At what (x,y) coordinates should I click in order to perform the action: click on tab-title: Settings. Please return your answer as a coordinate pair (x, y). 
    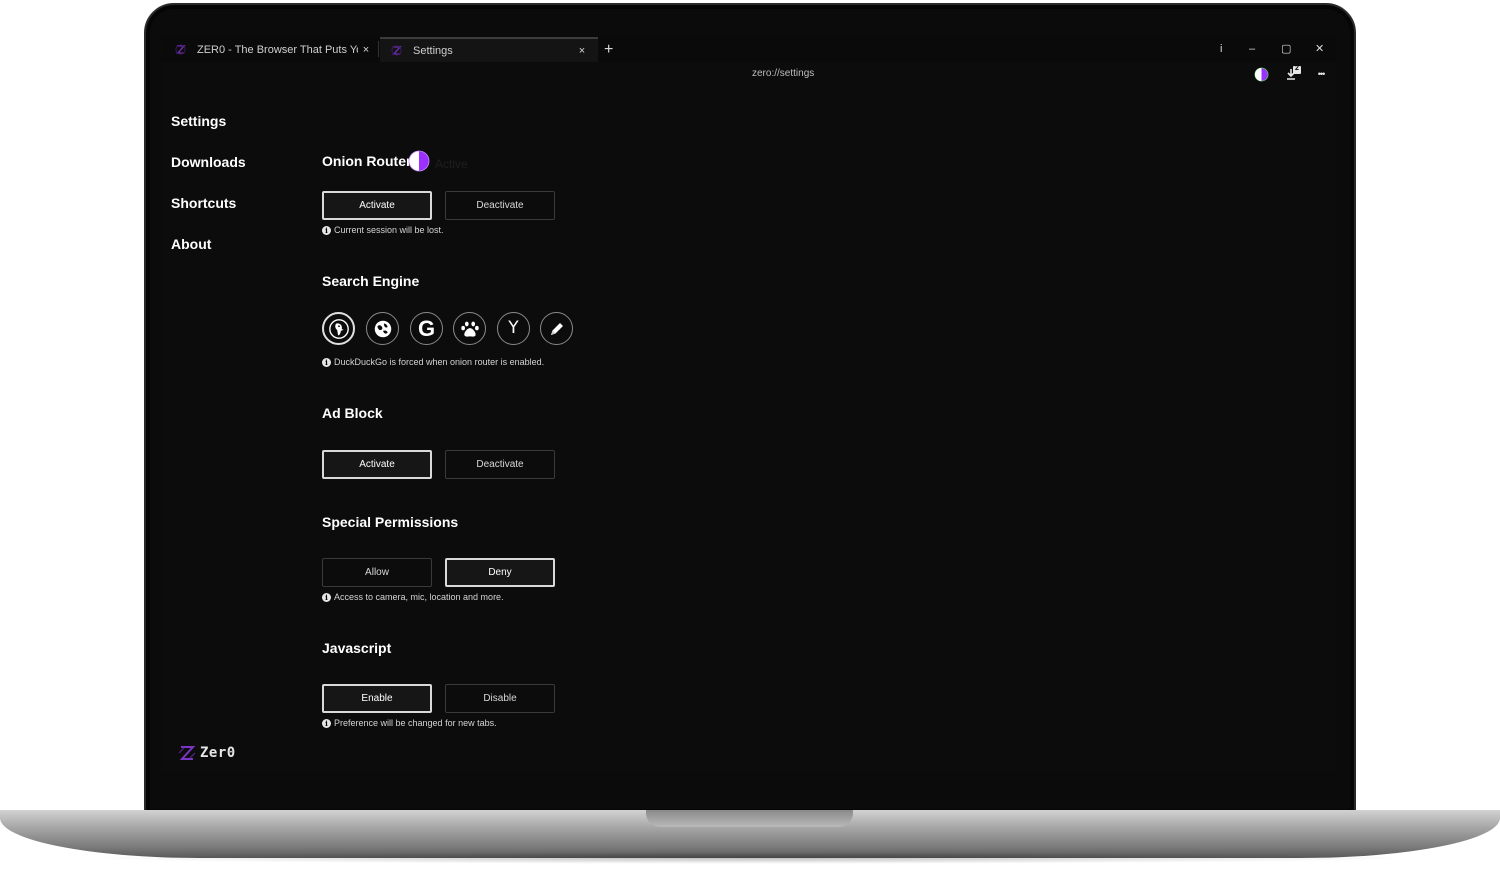
    Looking at the image, I should click on (433, 50).